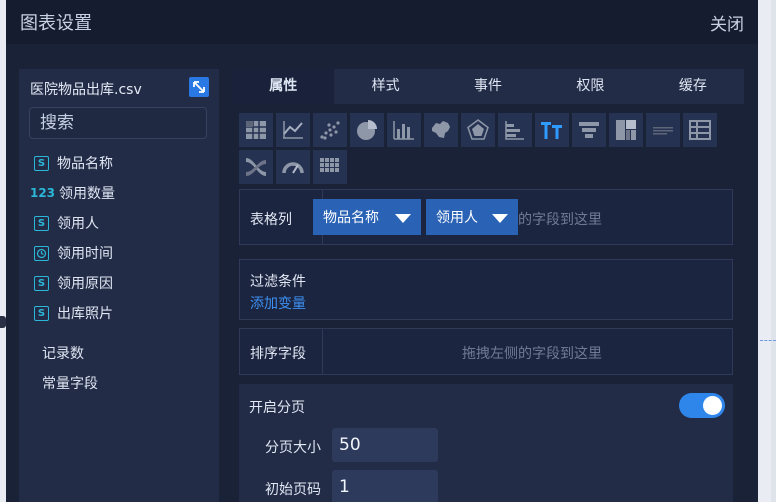 Image resolution: width=776 pixels, height=502 pixels. I want to click on heatmap-chart-icon, so click(330, 167).